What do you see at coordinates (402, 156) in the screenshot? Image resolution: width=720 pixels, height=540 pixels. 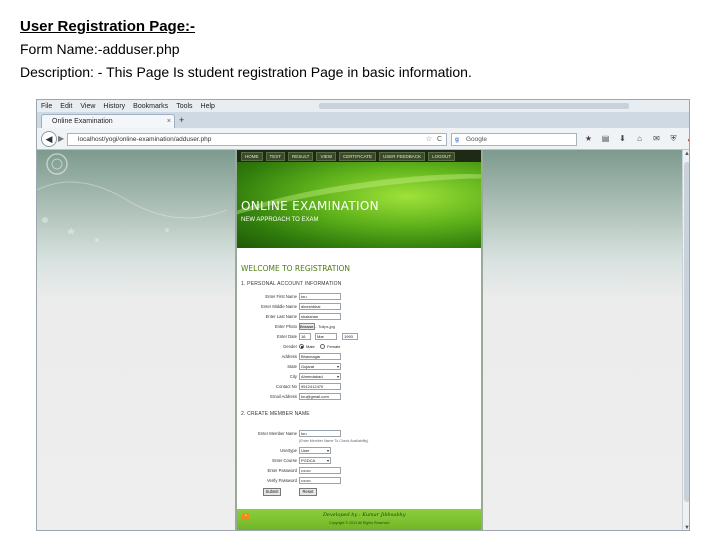 I see `site-nav-user-feedback: USER FEEDBACK` at bounding box center [402, 156].